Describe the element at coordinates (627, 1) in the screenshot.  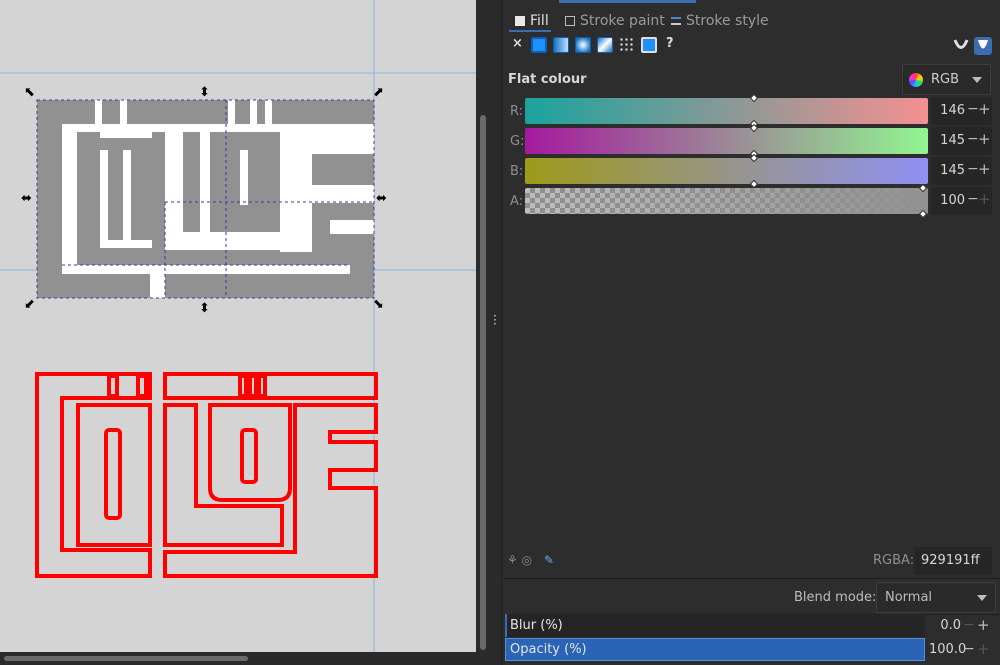
I see `dock-tab-indicator` at that location.